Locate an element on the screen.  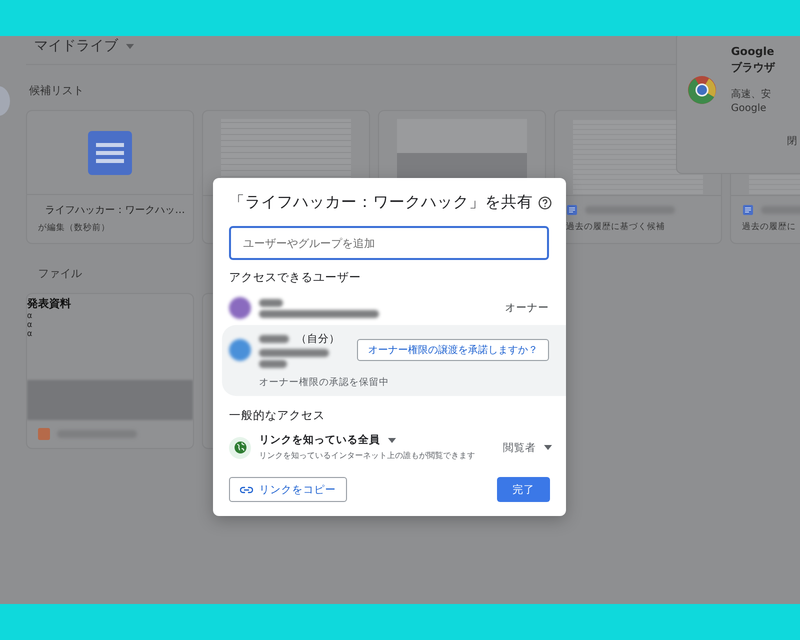
self-label: （自分） is located at coordinates (318, 339).